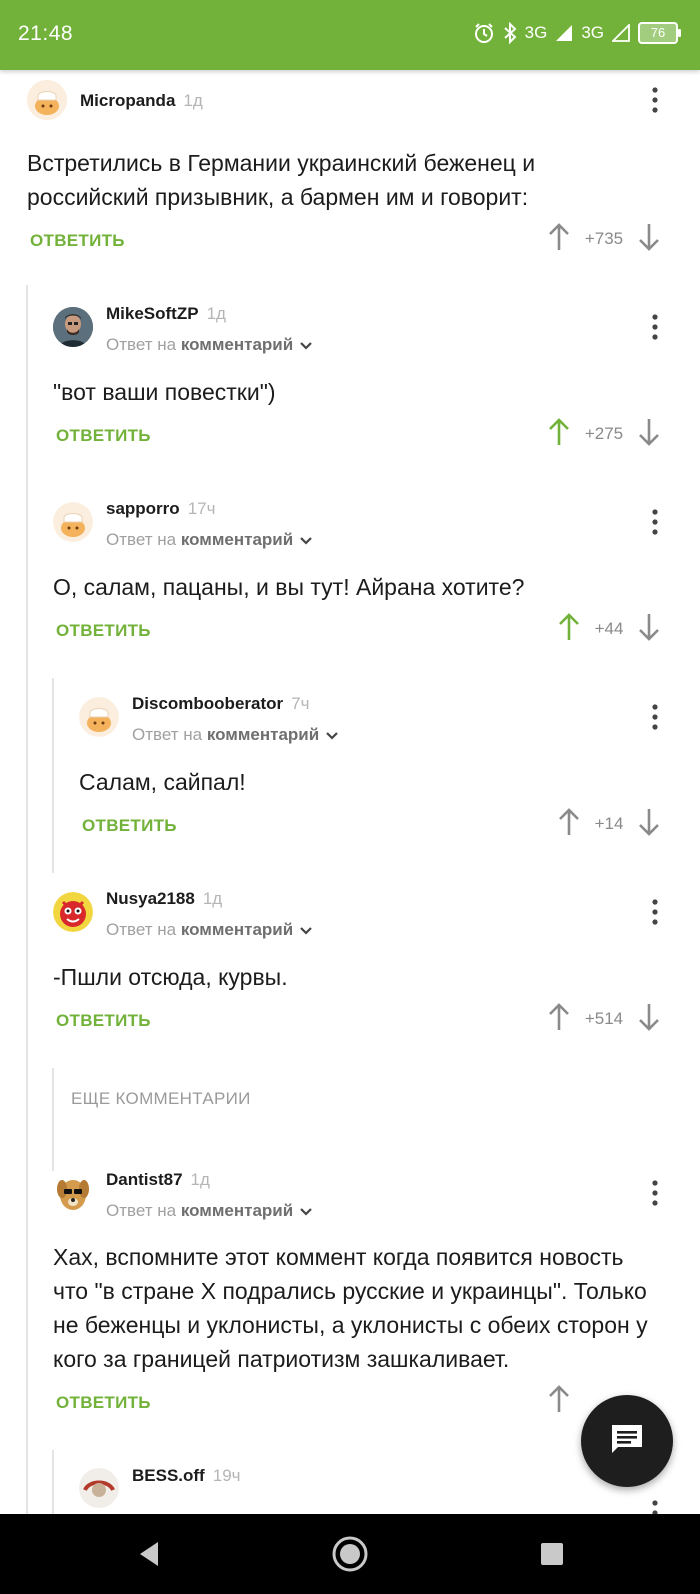 The height and width of the screenshot is (1594, 700). I want to click on author-name: Discombooberator 7ч, so click(220, 704).